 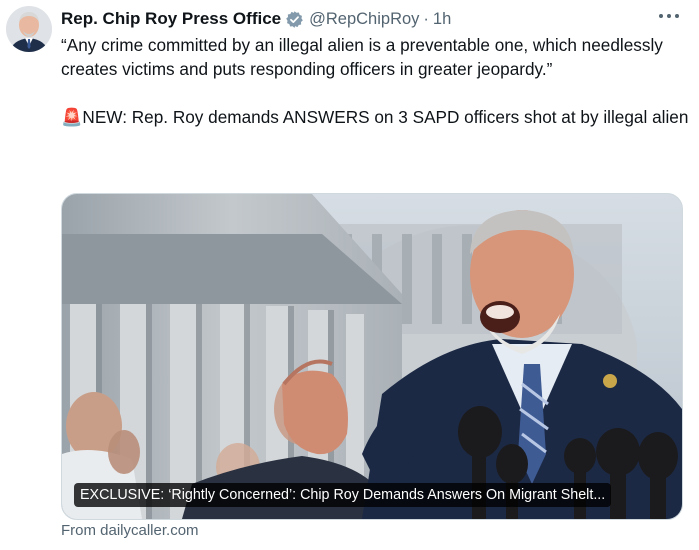 I want to click on author-handle: @RepChipRoy, so click(x=364, y=19).